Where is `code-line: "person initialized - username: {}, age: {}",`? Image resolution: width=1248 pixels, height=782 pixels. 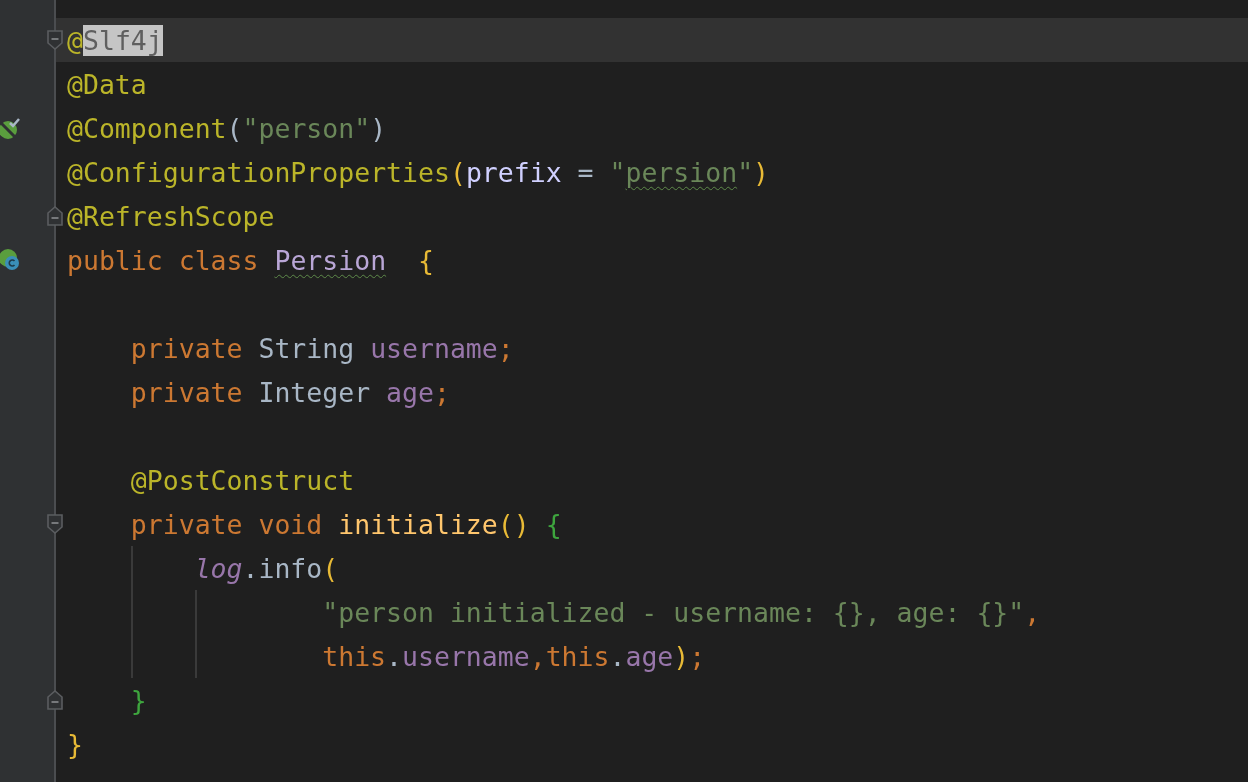 code-line: "person initialized - username: {}, age: {}", is located at coordinates (681, 612).